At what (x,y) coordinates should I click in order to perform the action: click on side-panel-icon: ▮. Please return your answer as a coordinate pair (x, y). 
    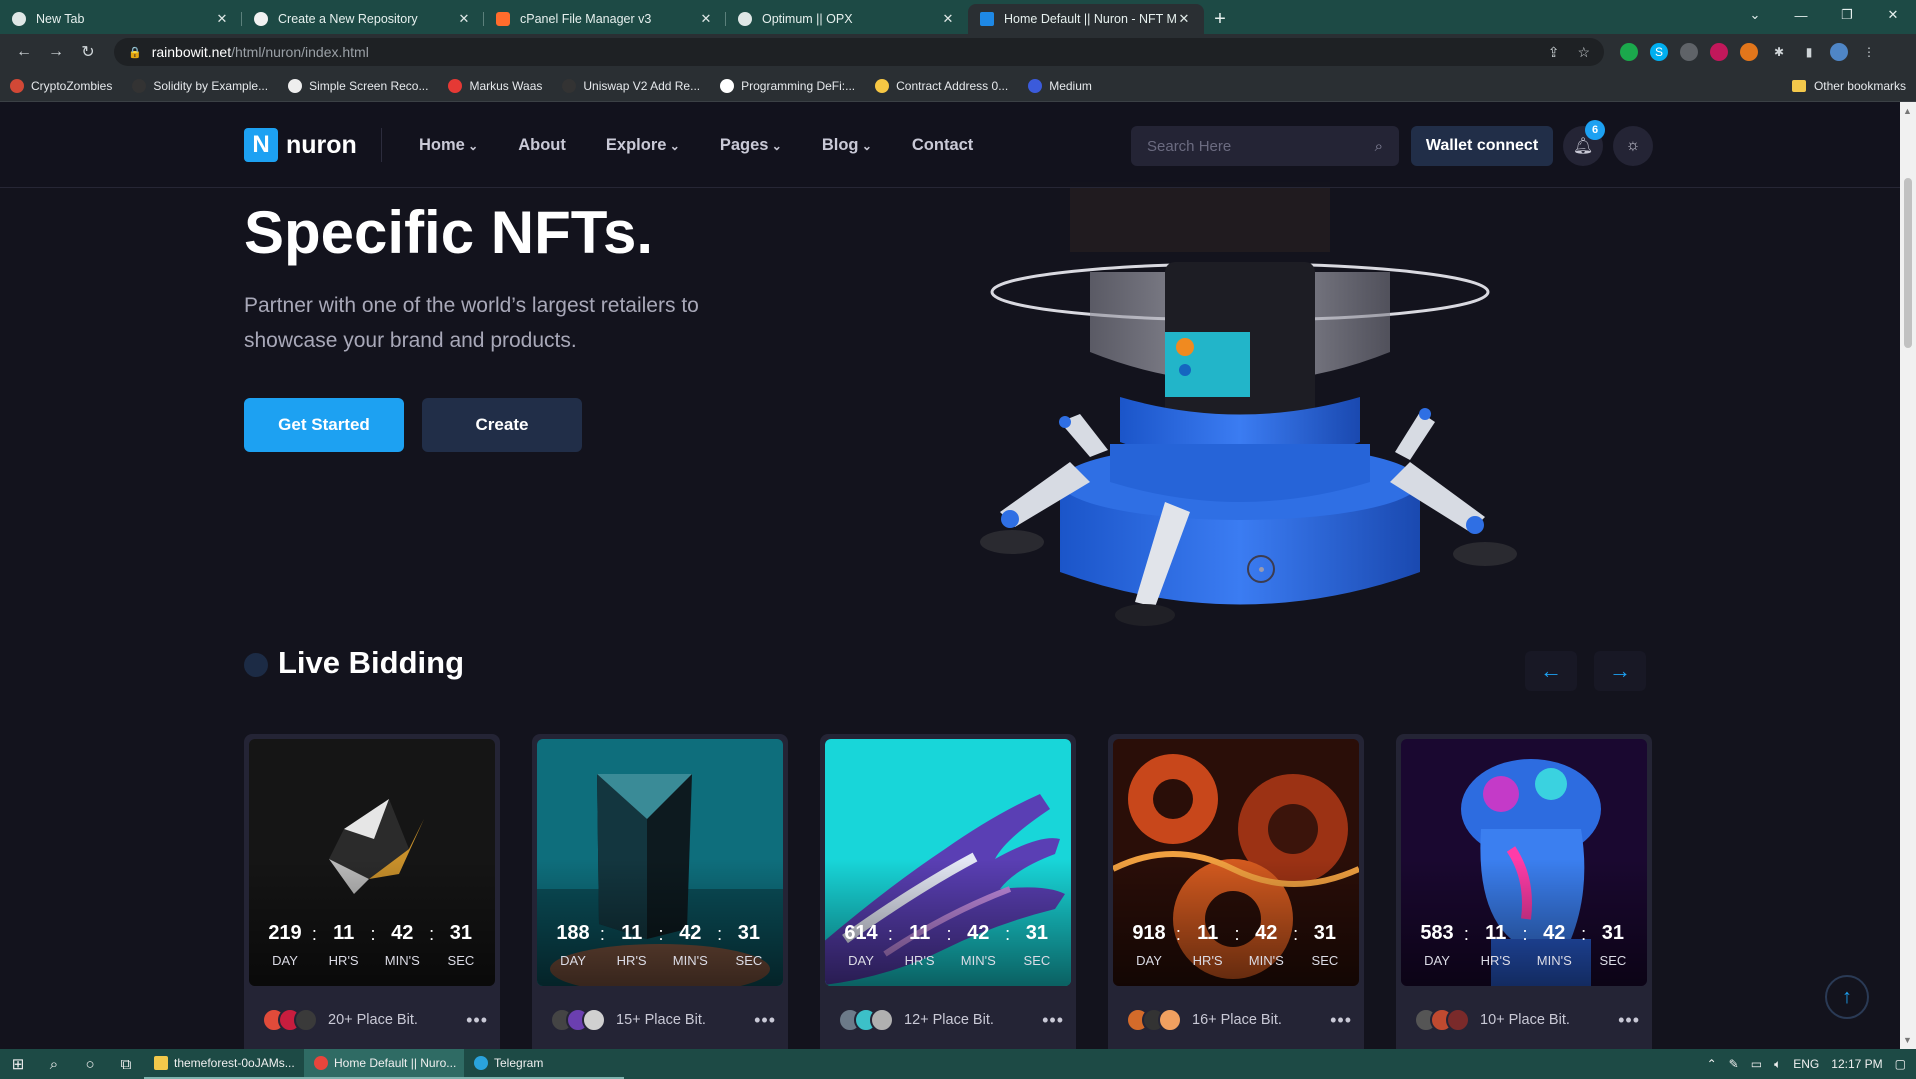
    Looking at the image, I should click on (1809, 52).